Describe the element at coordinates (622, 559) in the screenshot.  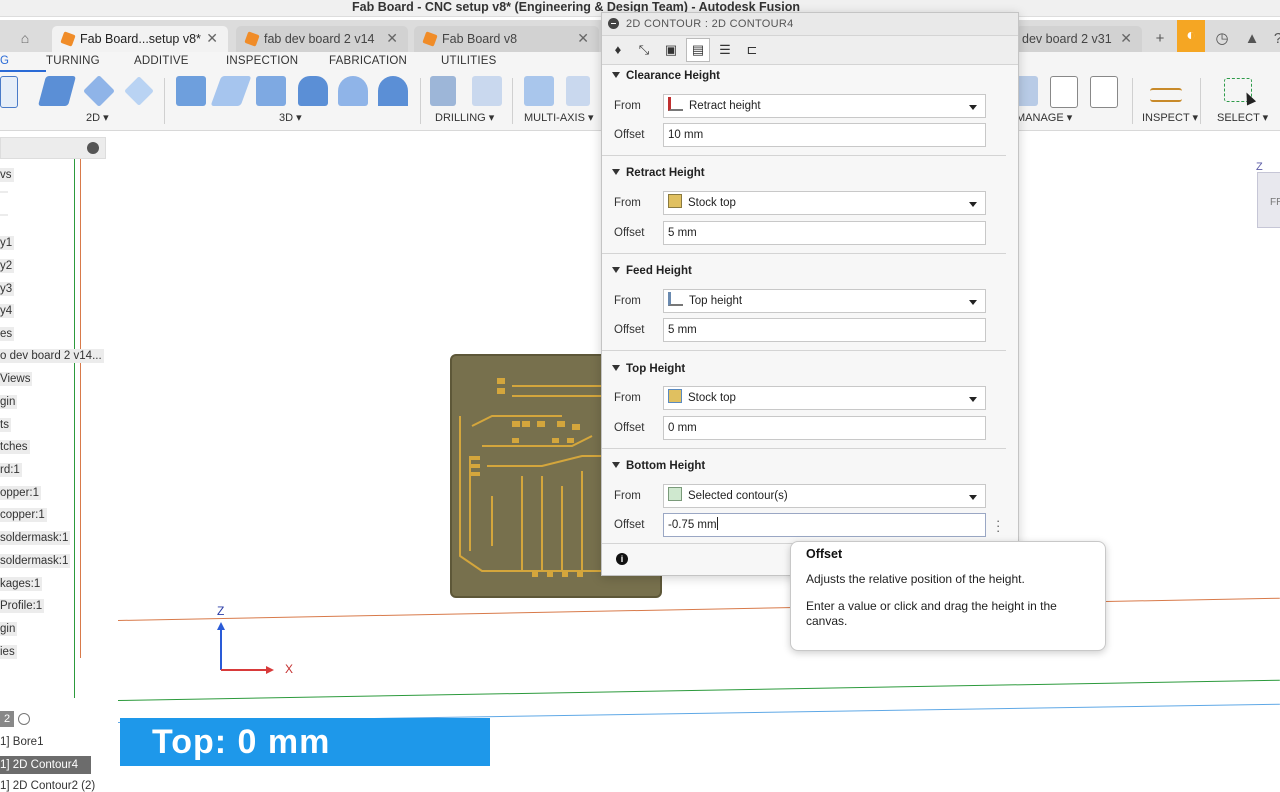
I see `info-icon: i` at that location.